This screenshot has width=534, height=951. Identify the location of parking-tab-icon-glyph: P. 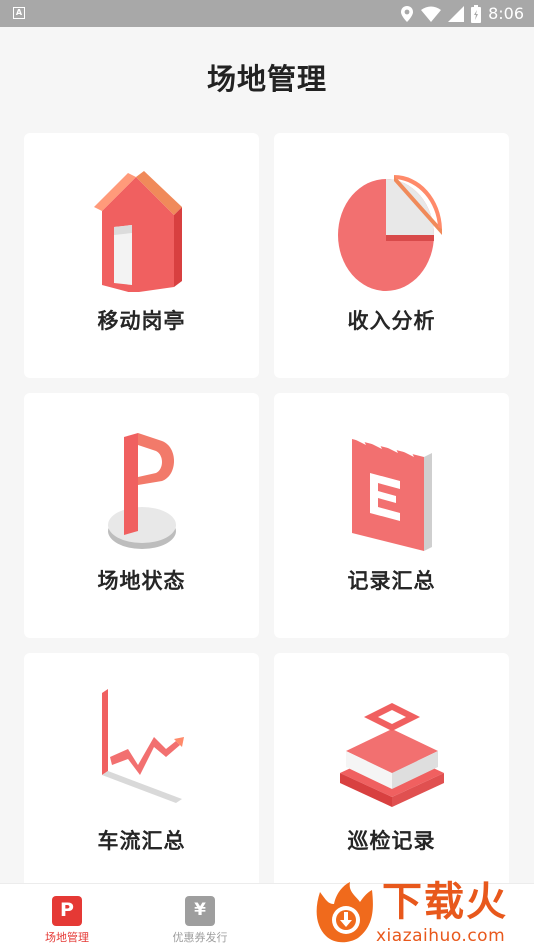
(67, 910).